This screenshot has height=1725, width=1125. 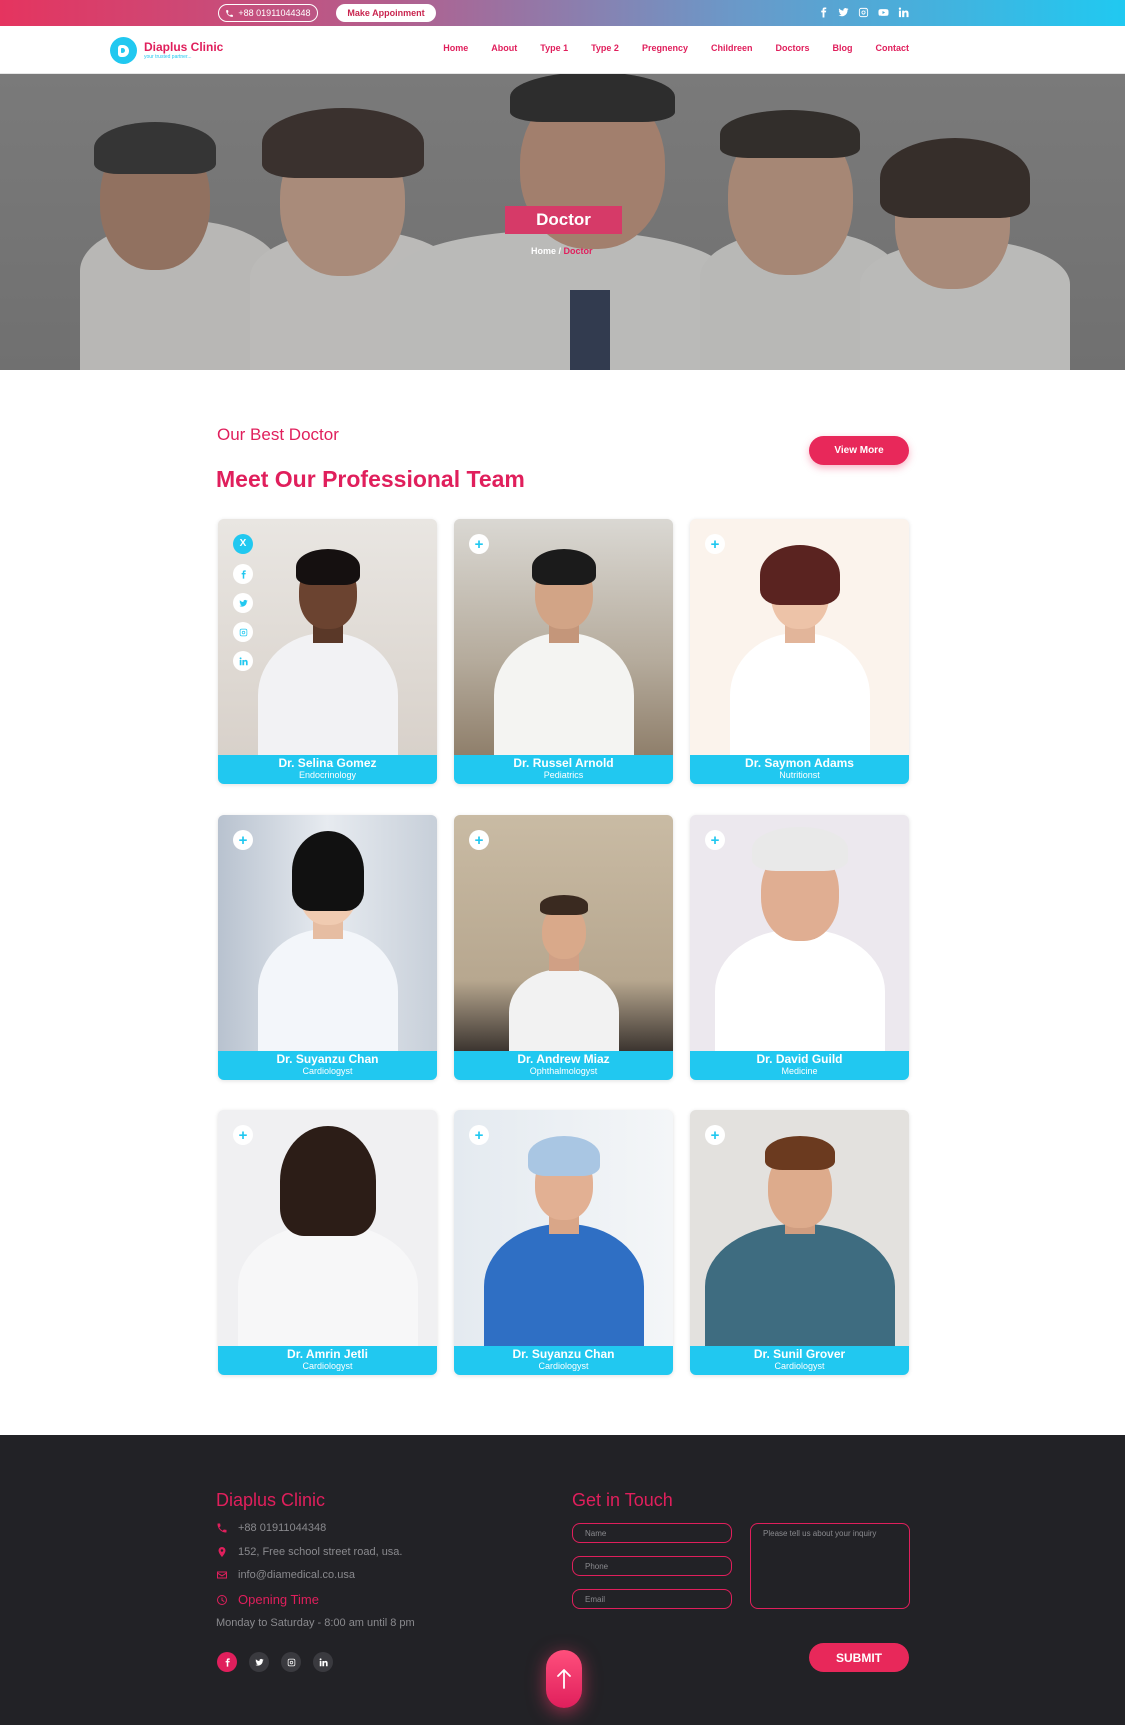 I want to click on nav-item-home: Home, so click(x=455, y=48).